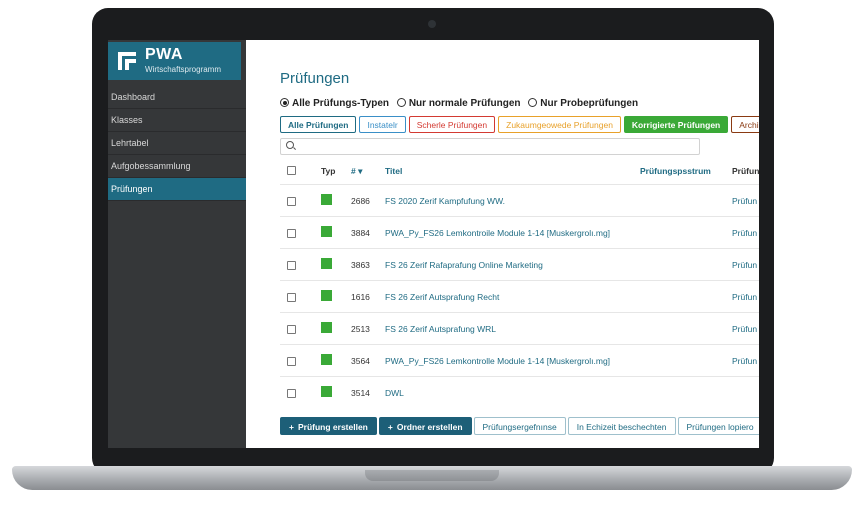  What do you see at coordinates (440, 329) in the screenshot?
I see `exam-title-link: FS 26 Zerif Autsprafung WRL` at bounding box center [440, 329].